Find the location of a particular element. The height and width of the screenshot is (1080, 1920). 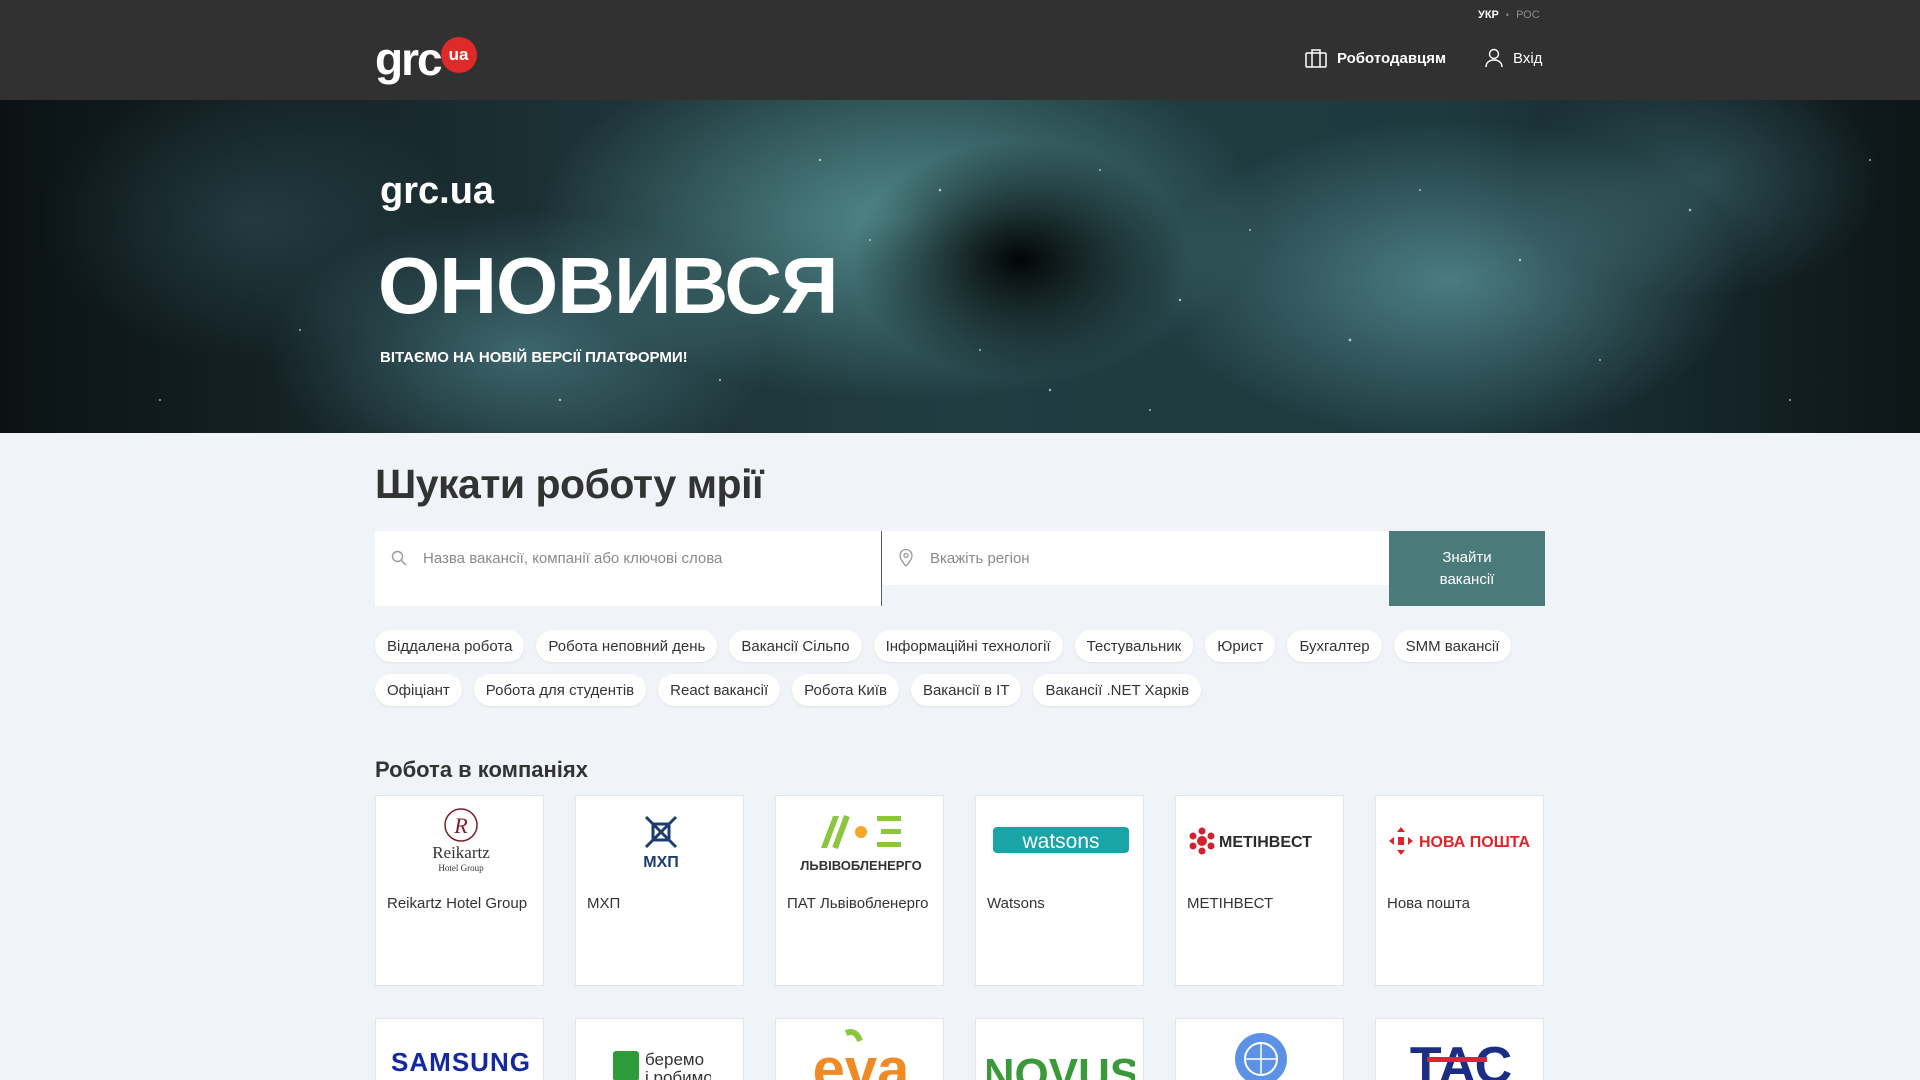

keywords-field is located at coordinates (628, 568).